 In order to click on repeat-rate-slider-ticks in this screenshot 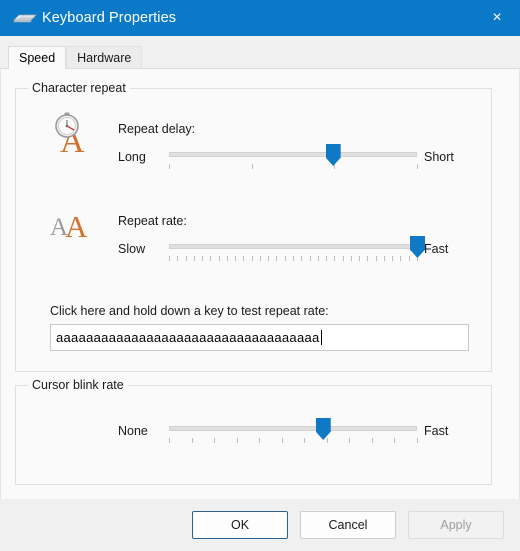, I will do `click(293, 259)`.